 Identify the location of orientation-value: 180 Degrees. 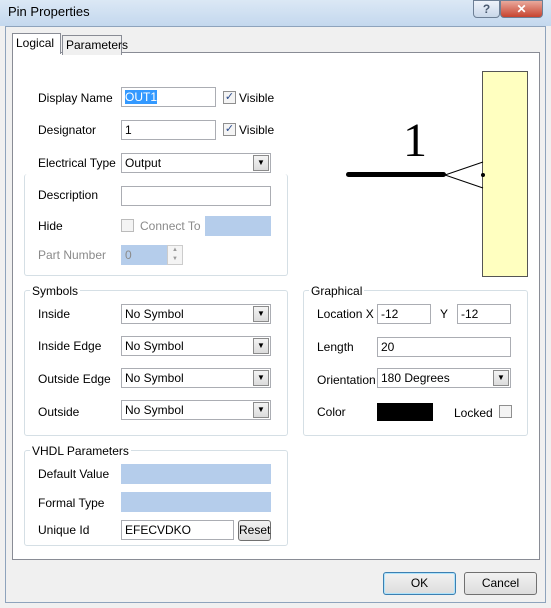
(415, 378).